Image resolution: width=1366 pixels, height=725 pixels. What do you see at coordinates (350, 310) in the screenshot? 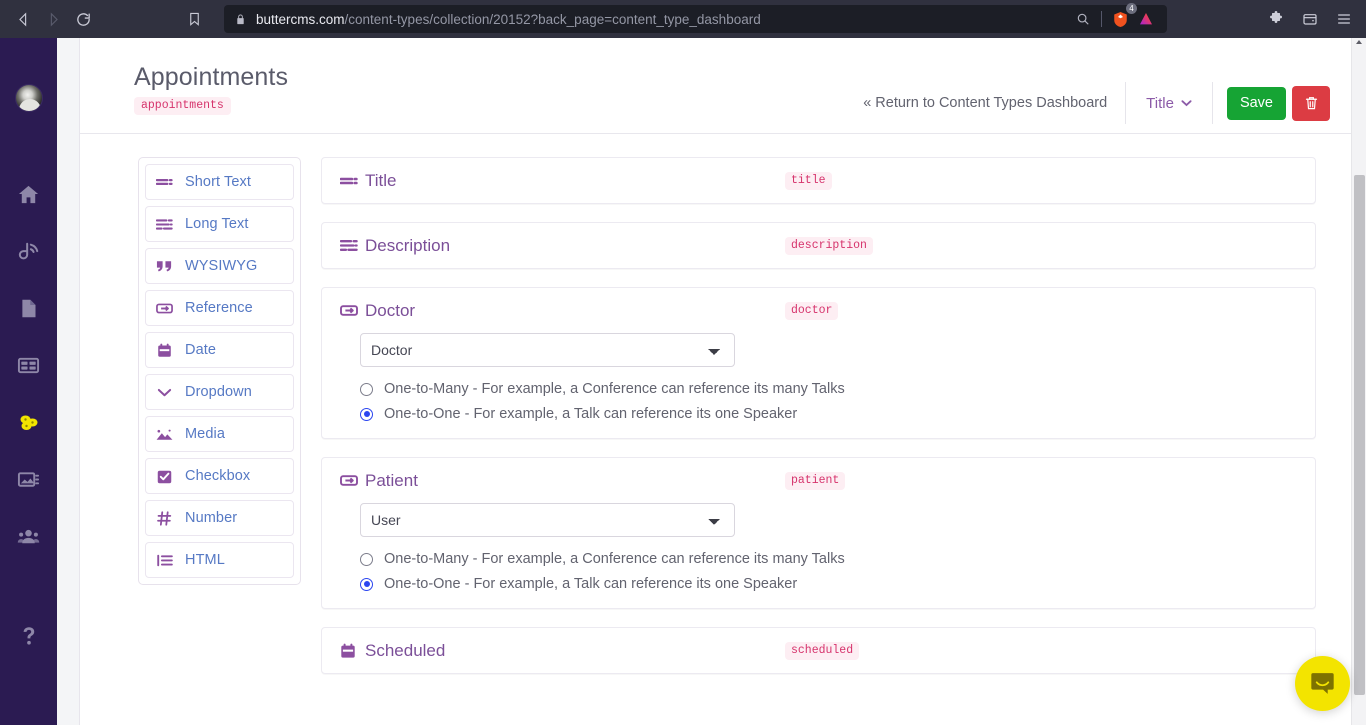
I see `reference-icon` at bounding box center [350, 310].